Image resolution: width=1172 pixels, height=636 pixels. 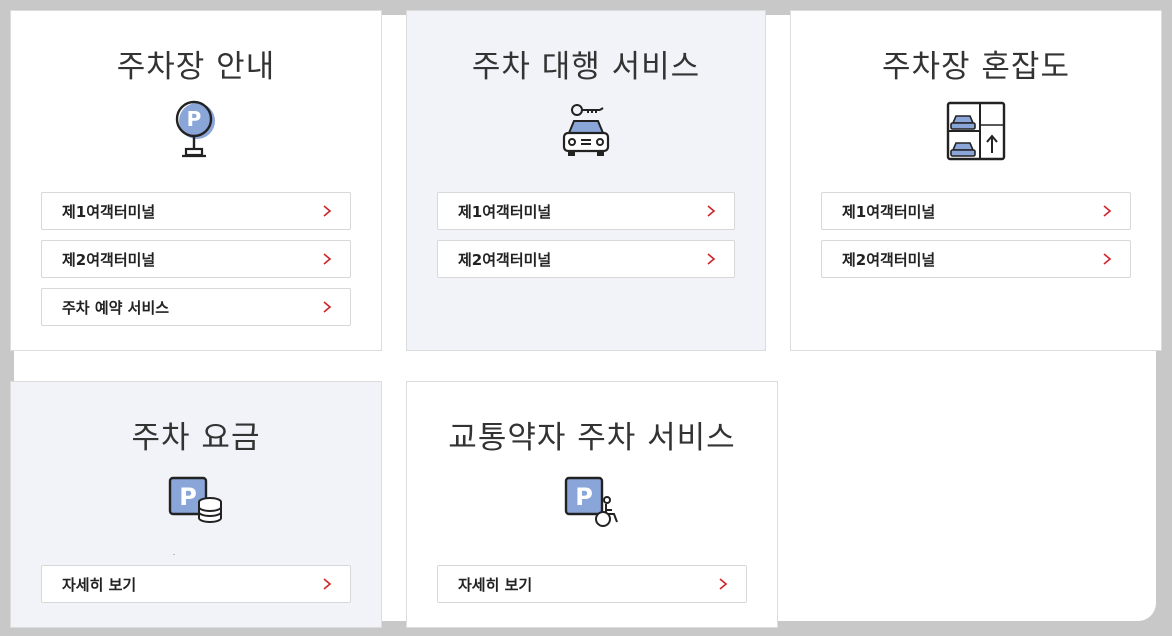 I want to click on card-title: 교통약자 주차 서비스, so click(x=592, y=438).